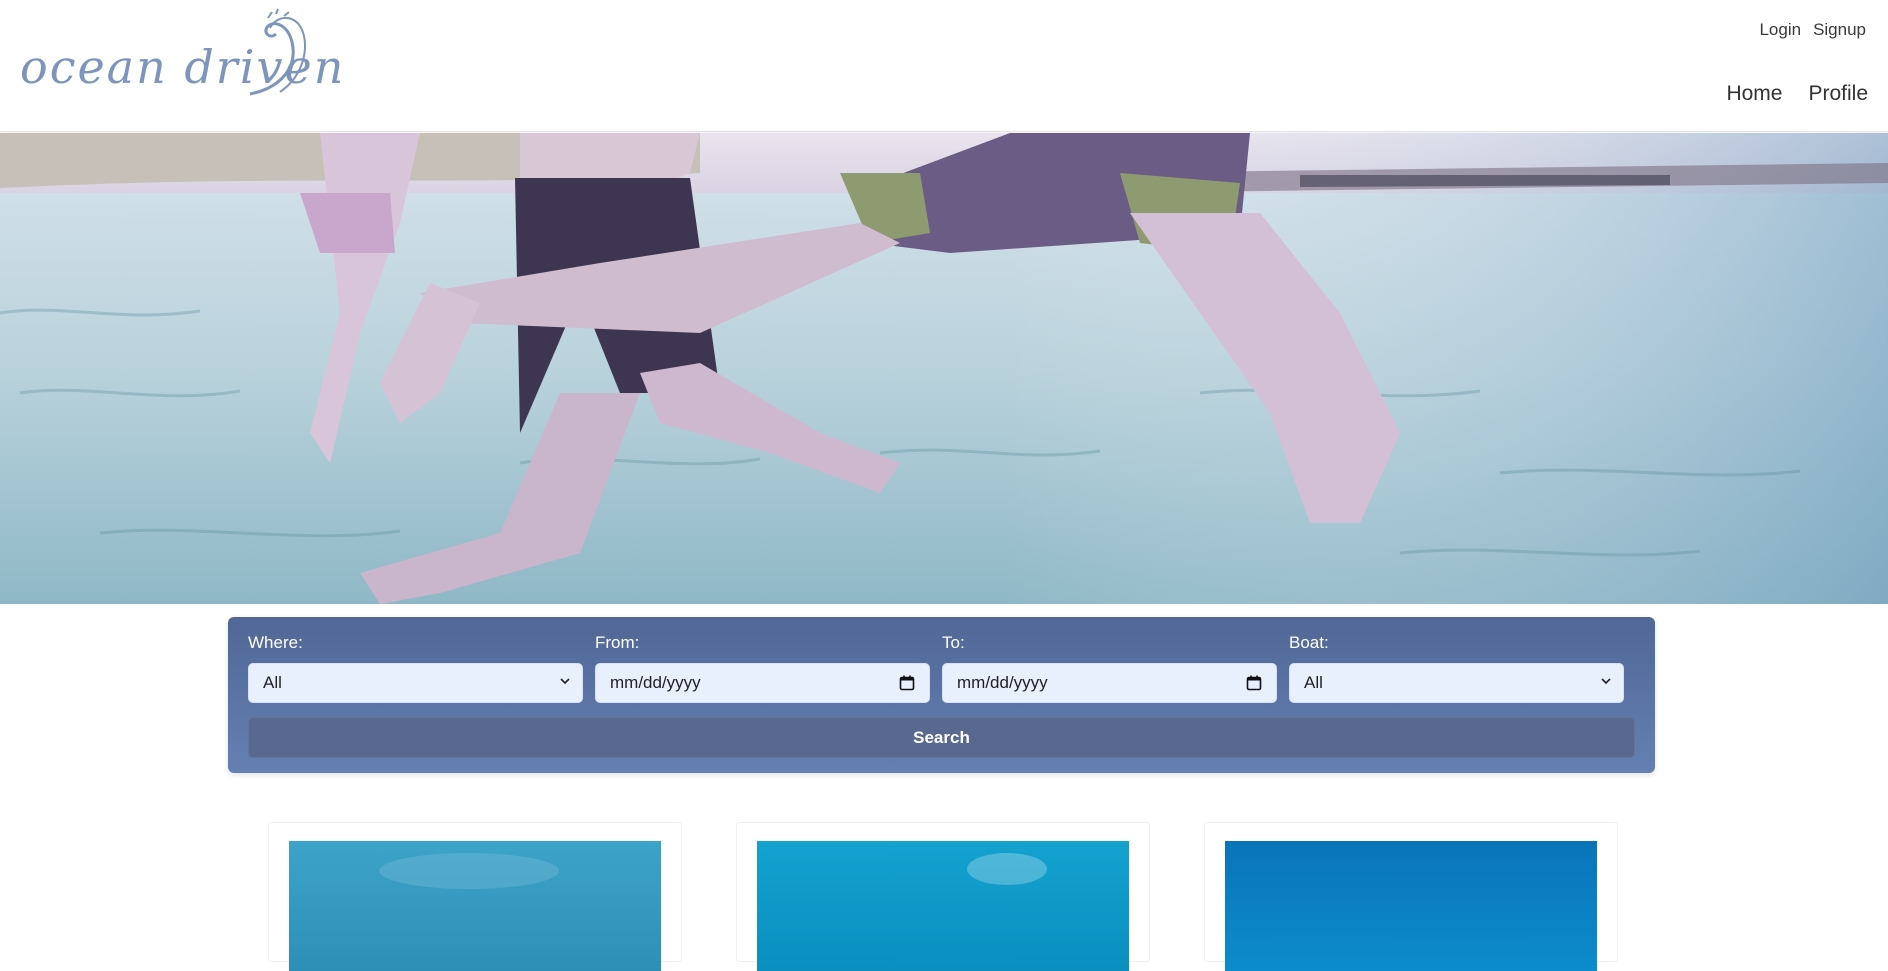  Describe the element at coordinates (1780, 30) in the screenshot. I see `login-link: Login` at that location.